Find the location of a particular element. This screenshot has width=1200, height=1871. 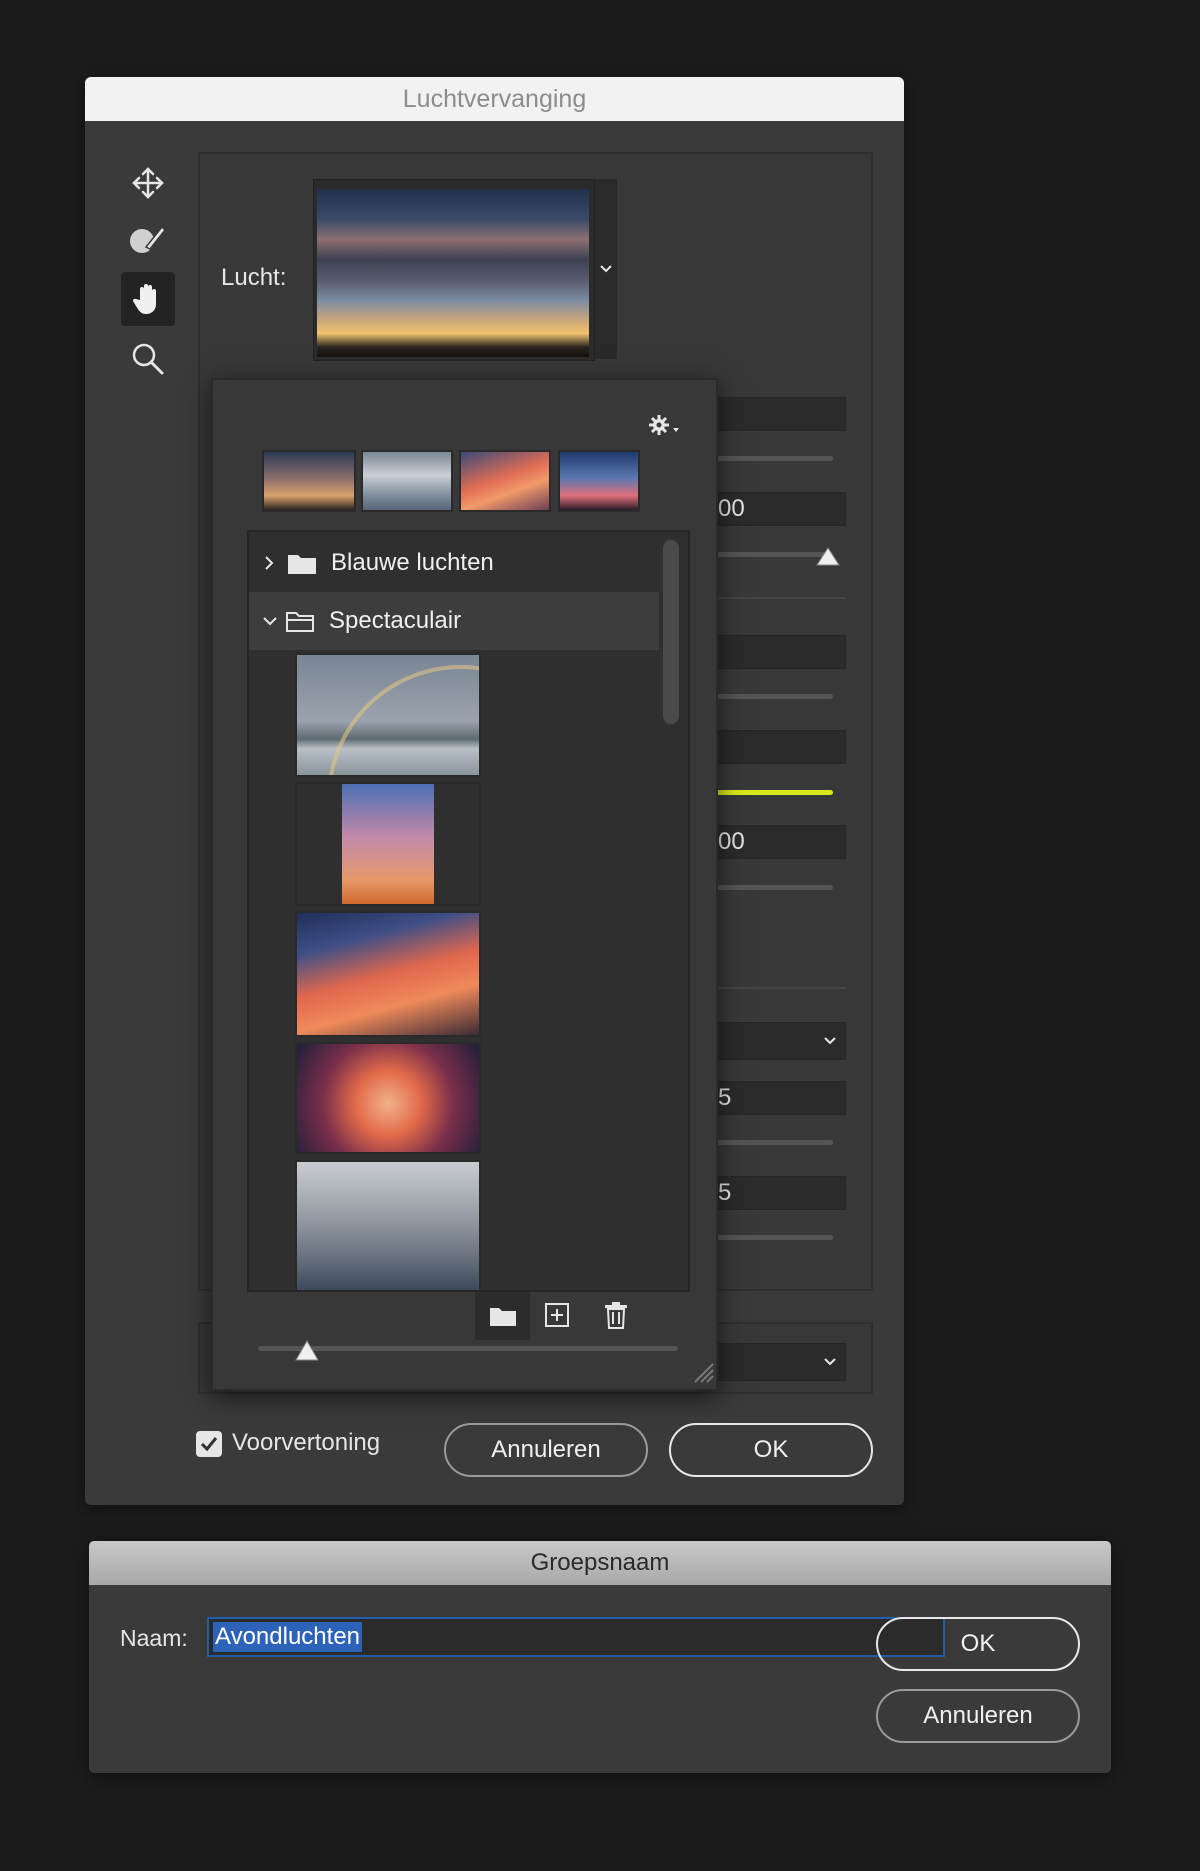

hand-tool is located at coordinates (148, 299).